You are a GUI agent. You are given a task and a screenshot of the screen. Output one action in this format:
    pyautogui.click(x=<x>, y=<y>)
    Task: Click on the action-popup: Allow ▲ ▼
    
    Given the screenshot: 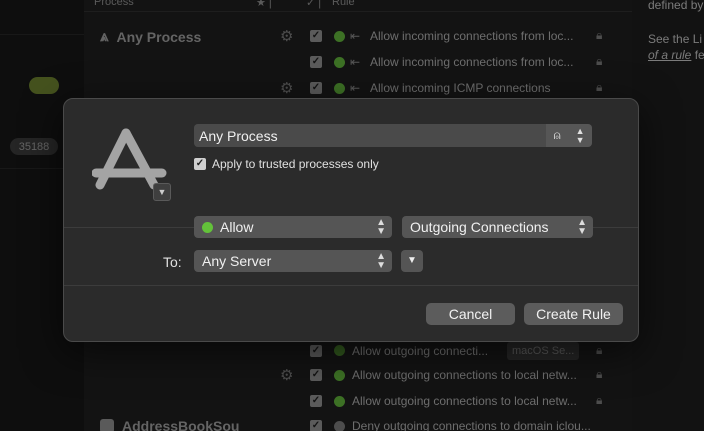 What is the action you would take?
    pyautogui.click(x=293, y=227)
    